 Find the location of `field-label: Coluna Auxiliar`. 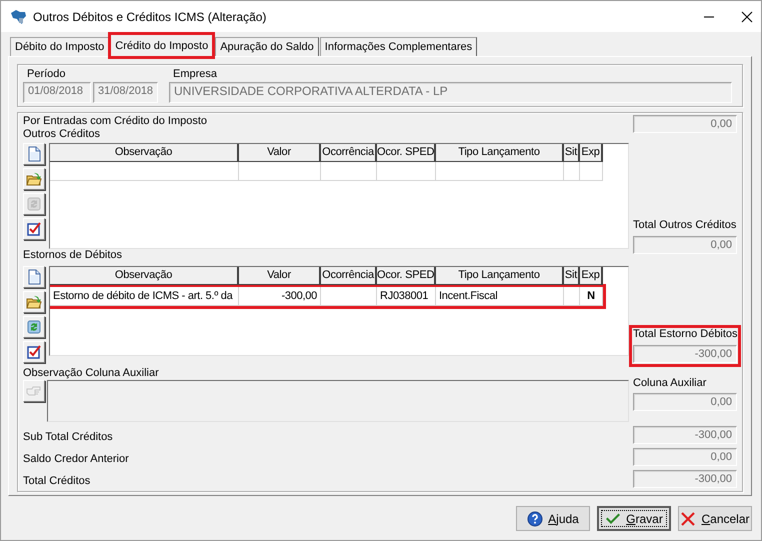

field-label: Coluna Auxiliar is located at coordinates (670, 383).